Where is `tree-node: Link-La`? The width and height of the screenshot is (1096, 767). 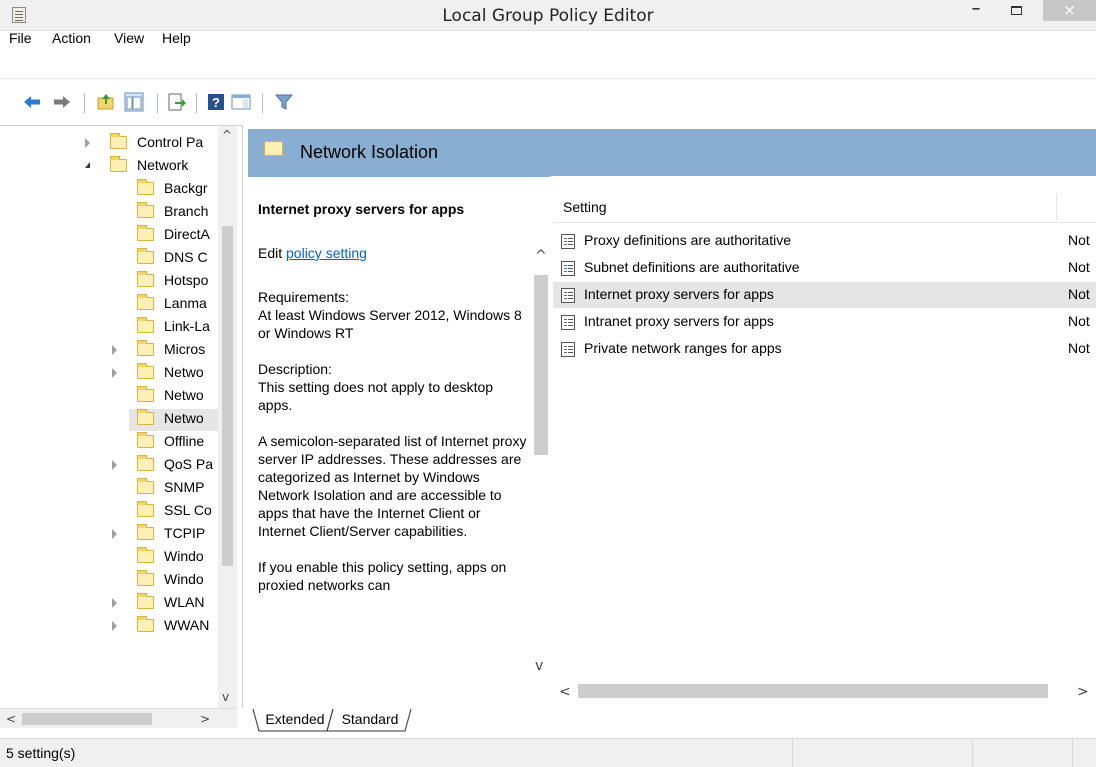
tree-node: Link-La is located at coordinates (109, 328).